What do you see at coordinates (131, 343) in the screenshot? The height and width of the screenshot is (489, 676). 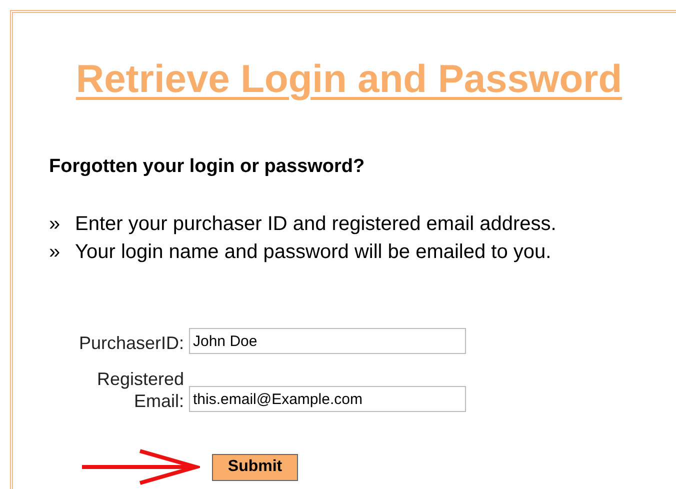 I see `field-label: PurchaserID:` at bounding box center [131, 343].